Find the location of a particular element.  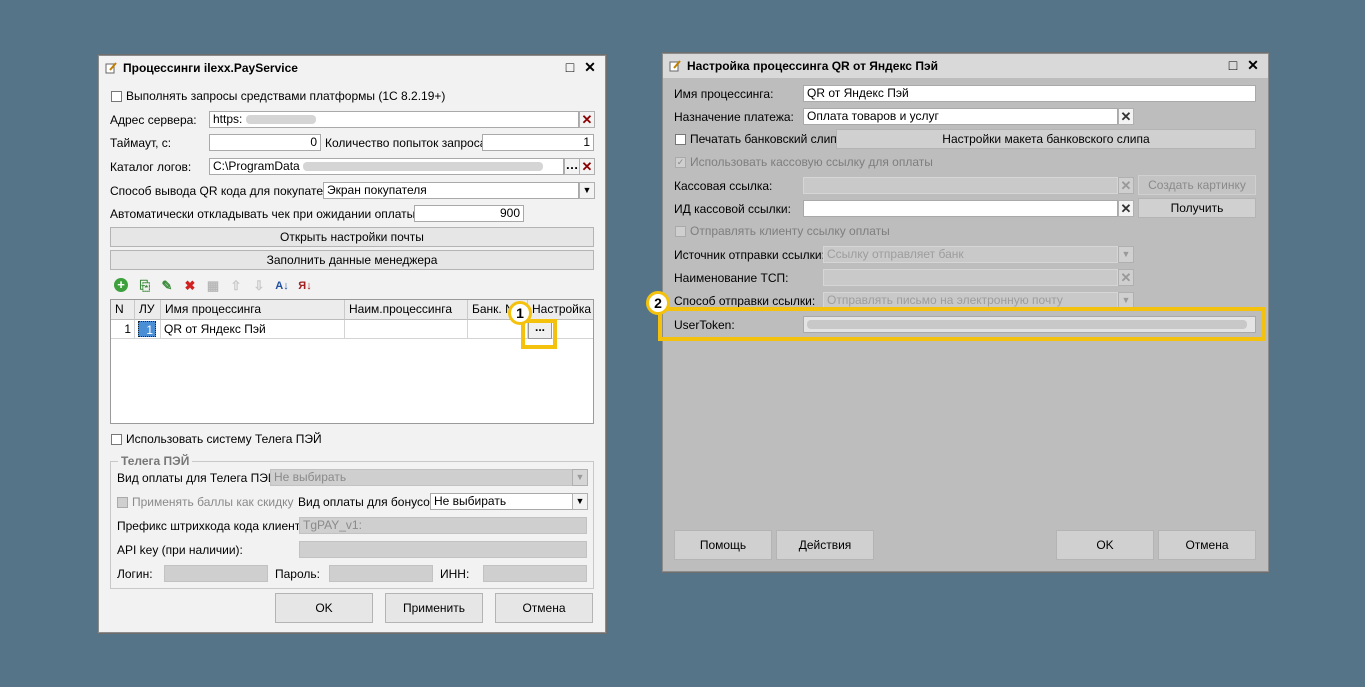

login-input is located at coordinates (216, 573).